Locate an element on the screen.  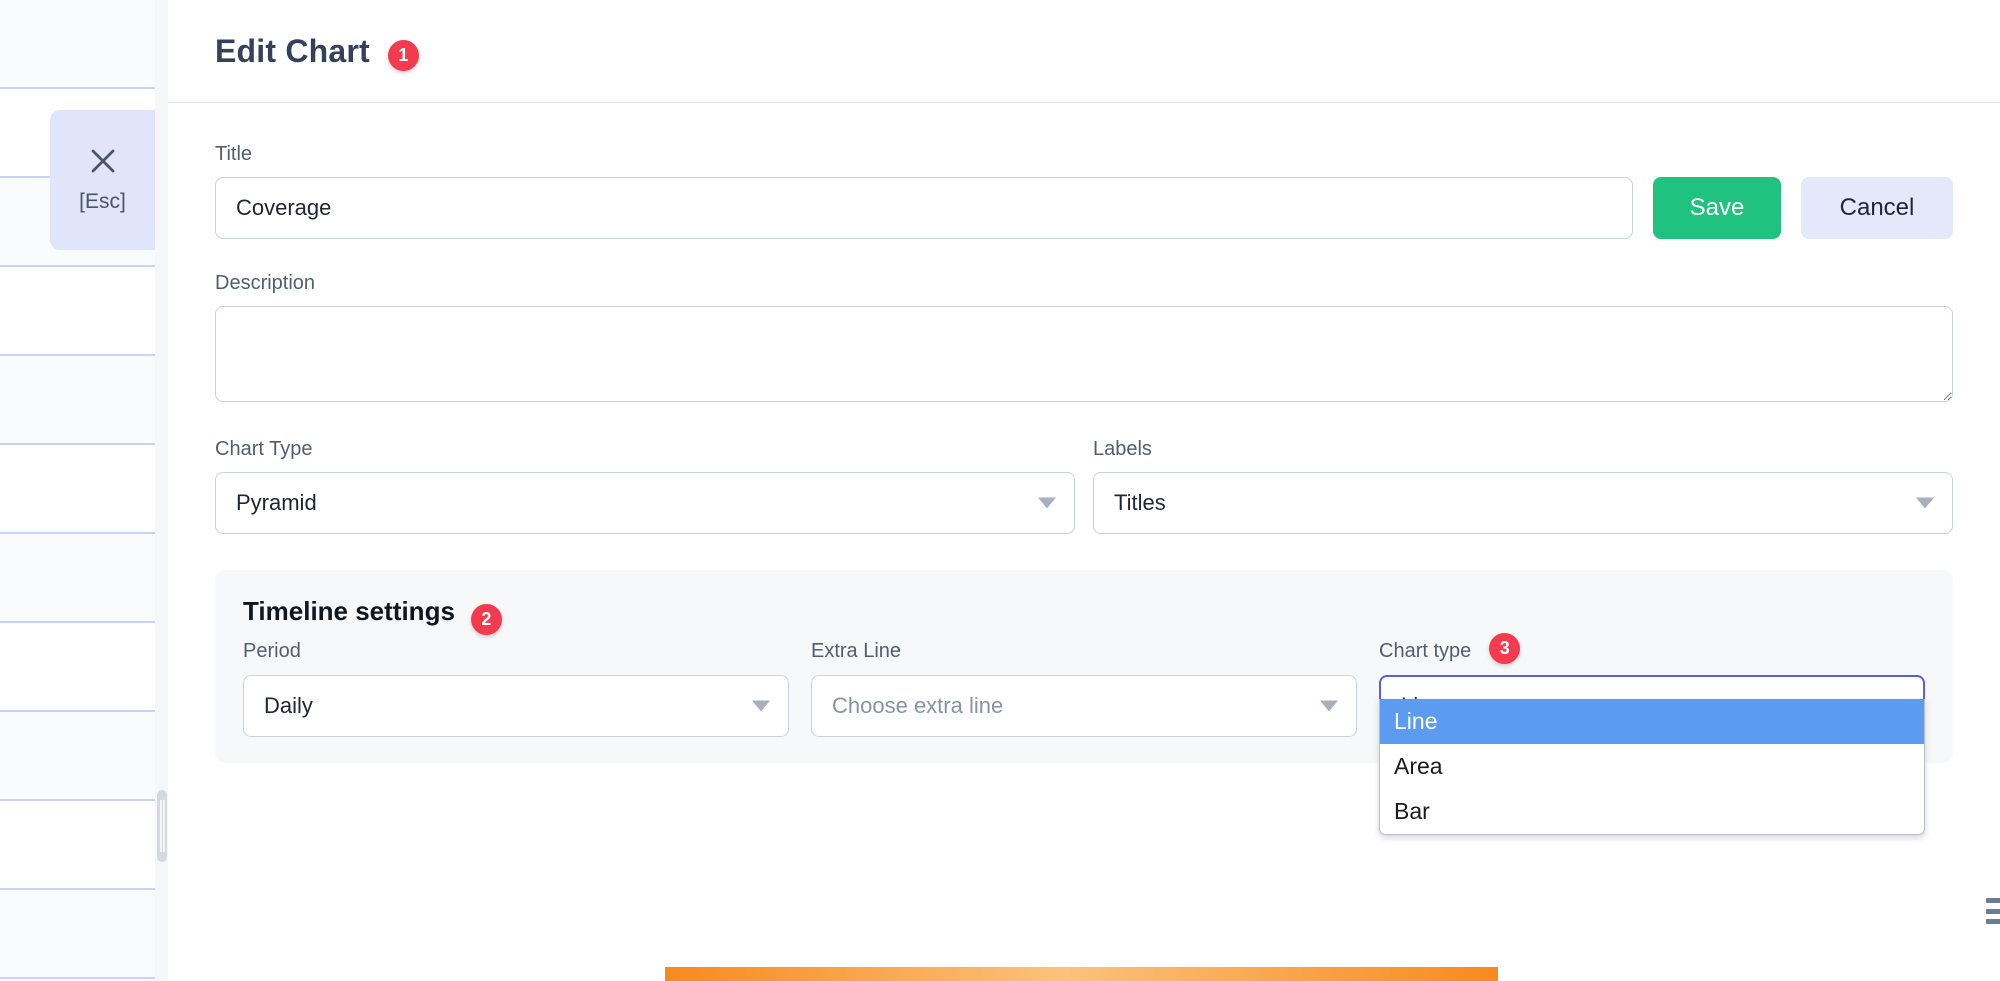
period-value: Daily is located at coordinates (288, 705).